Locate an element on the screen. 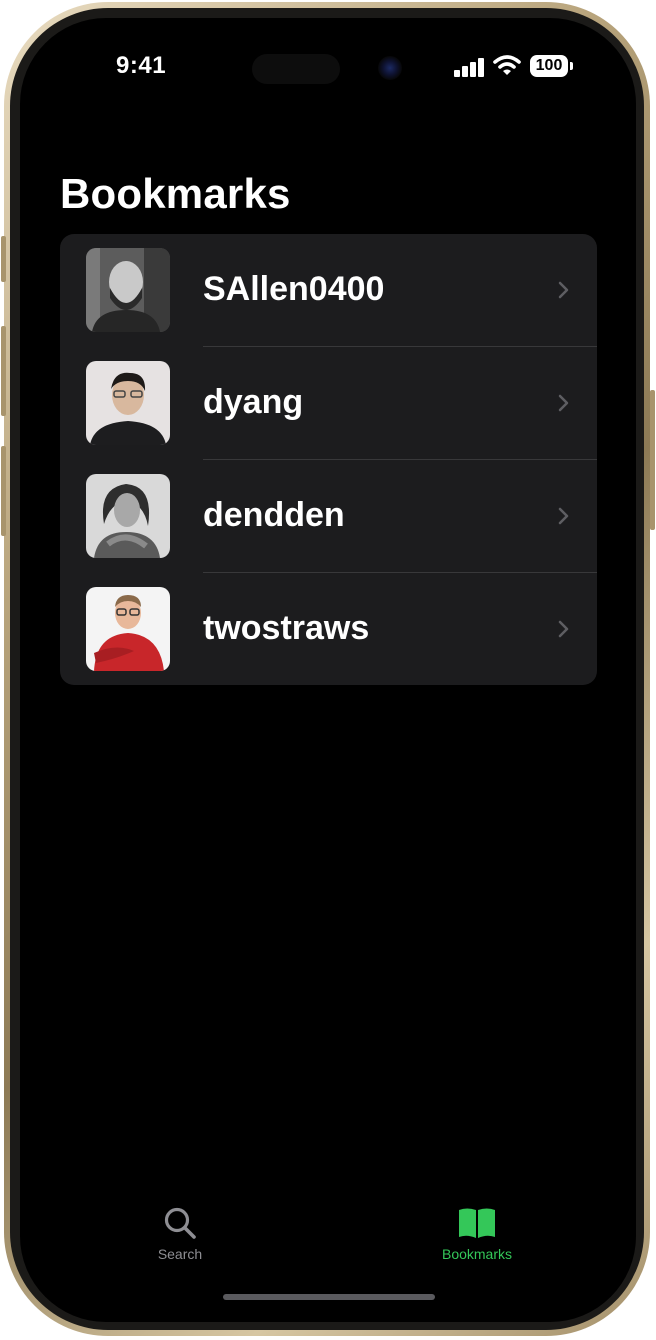 The image size is (656, 1340). battery-icon: 100 is located at coordinates (549, 66).